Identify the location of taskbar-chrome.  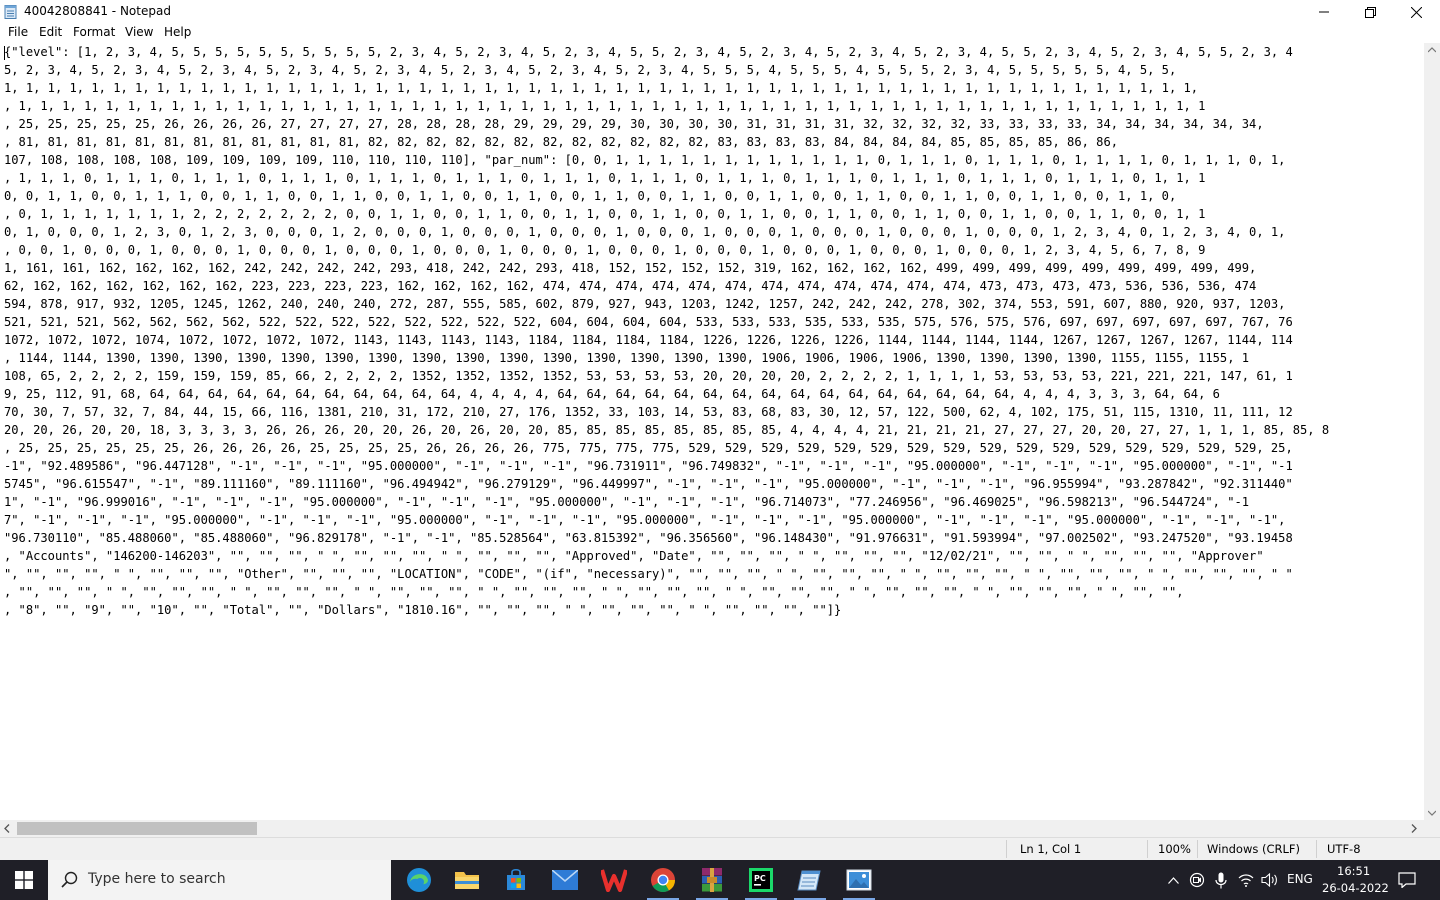
(663, 880).